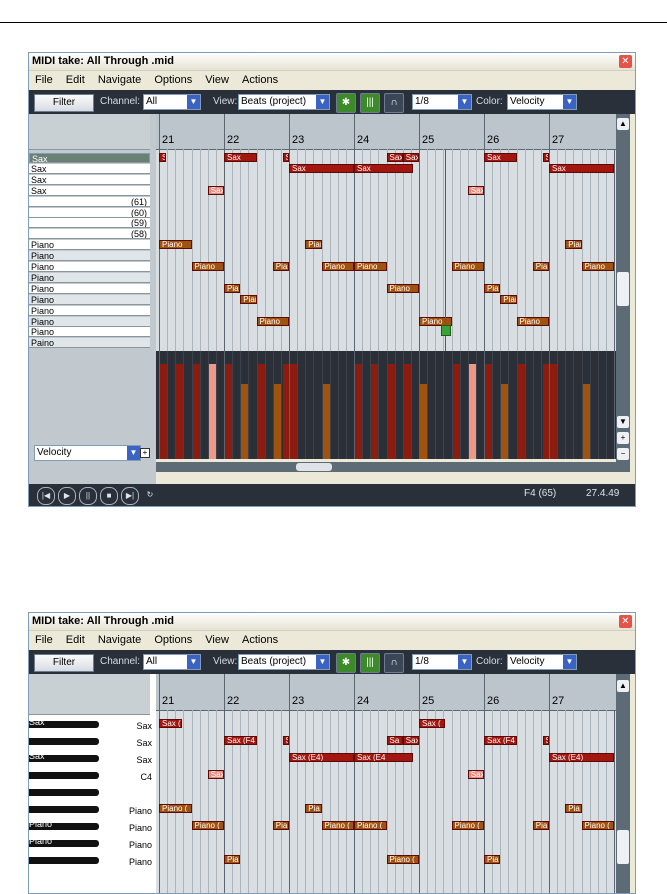 This screenshot has height=894, width=667. I want to click on midi-note: Sax (D4), so click(475, 774).